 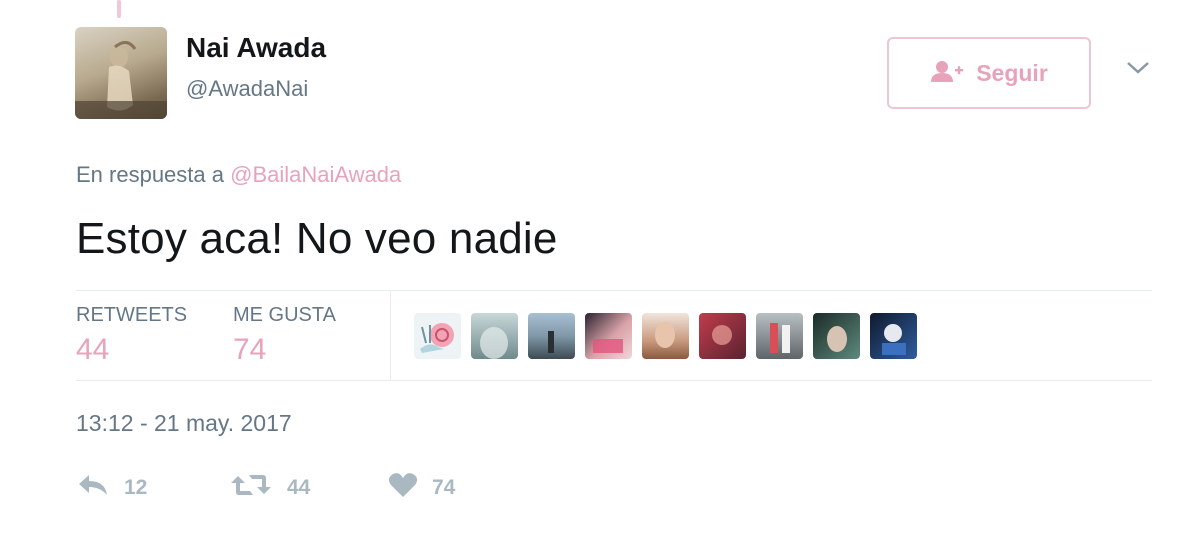 What do you see at coordinates (1138, 68) in the screenshot?
I see `chevron-down-icon` at bounding box center [1138, 68].